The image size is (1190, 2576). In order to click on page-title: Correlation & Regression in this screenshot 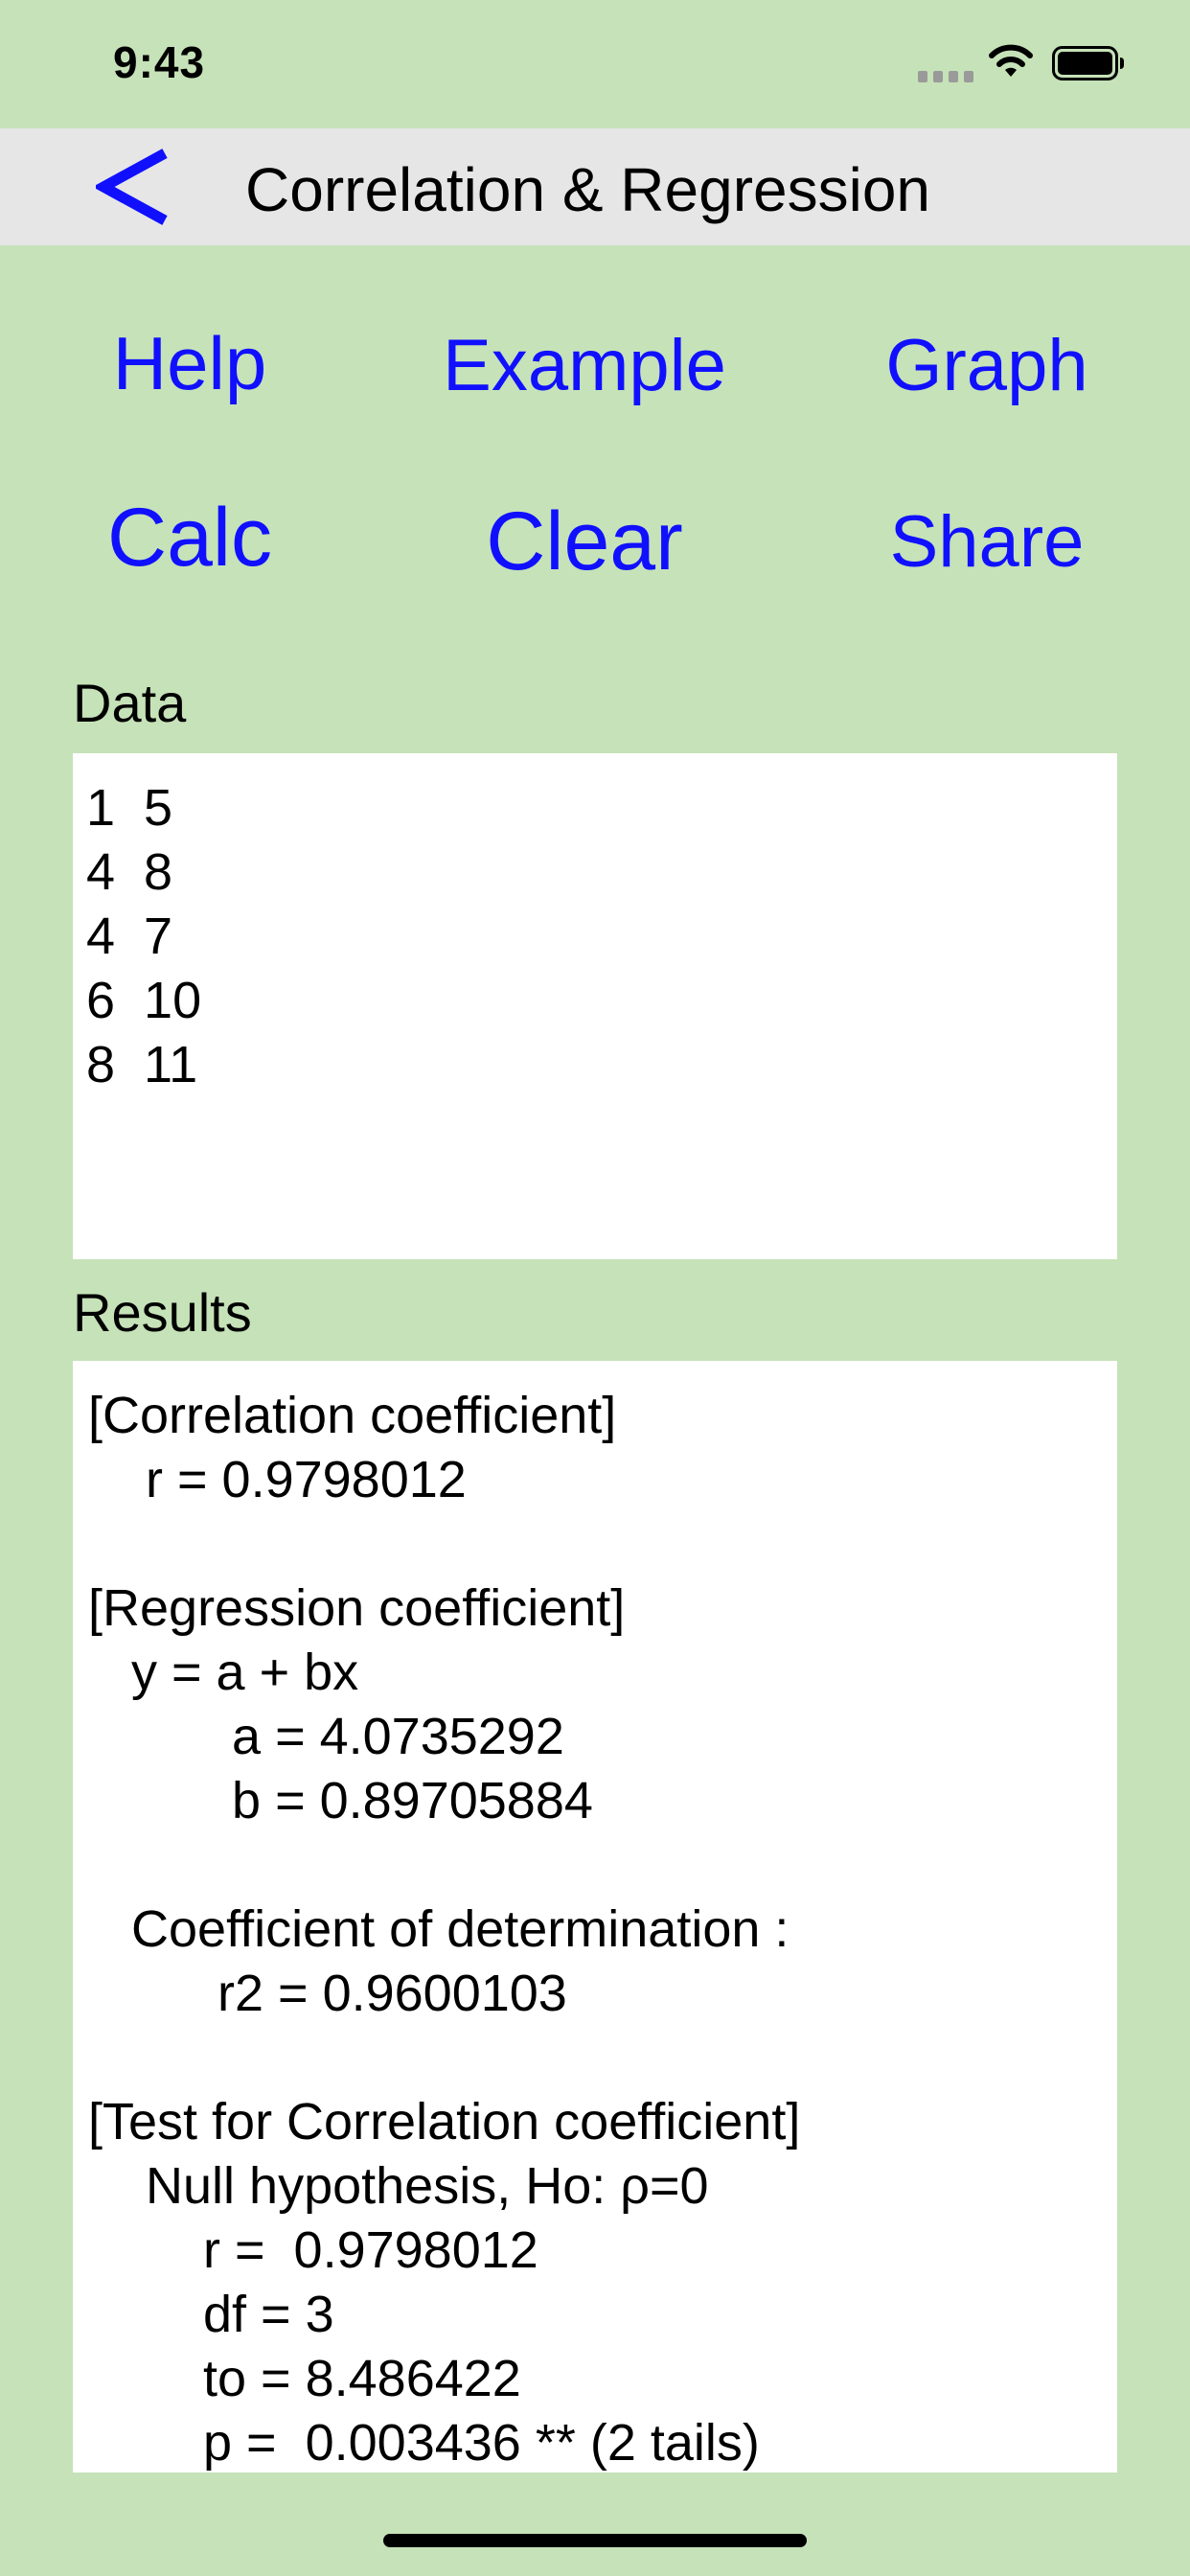, I will do `click(588, 189)`.